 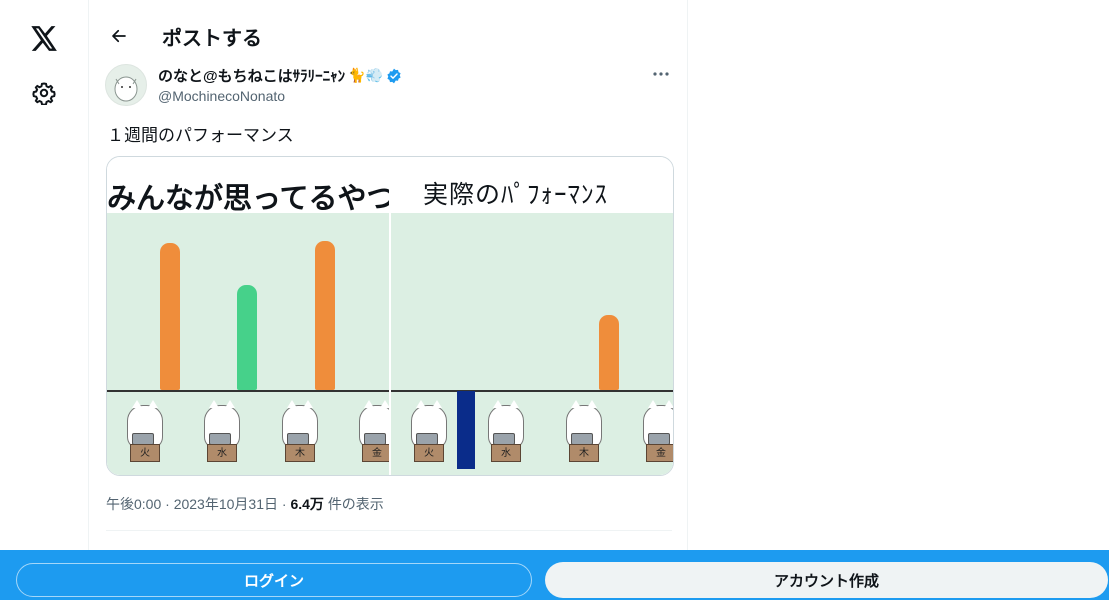 I want to click on name-emojis: 🐈💨, so click(x=366, y=75).